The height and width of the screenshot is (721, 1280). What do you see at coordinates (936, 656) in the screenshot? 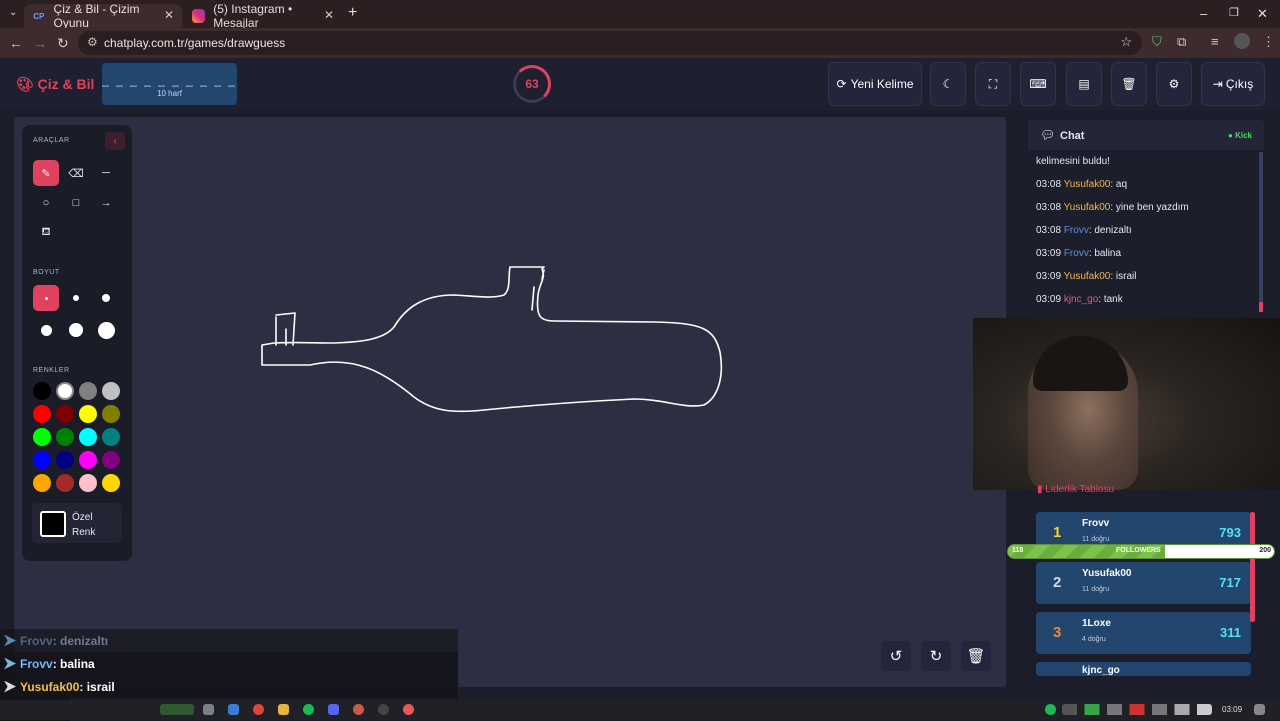
I see `redo-button: ↻` at bounding box center [936, 656].